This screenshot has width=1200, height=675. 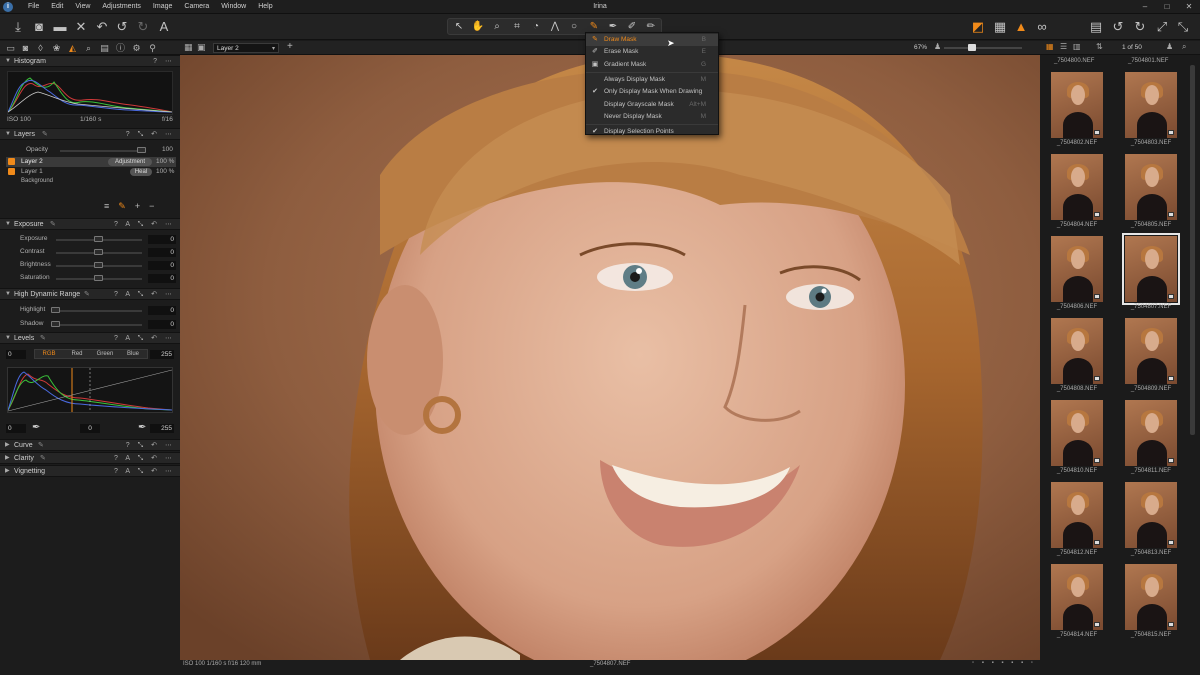 I want to click on exposure-header: ▼ Exposure ✎ ? A ⤡ ↶ ⋯, so click(x=90, y=224).